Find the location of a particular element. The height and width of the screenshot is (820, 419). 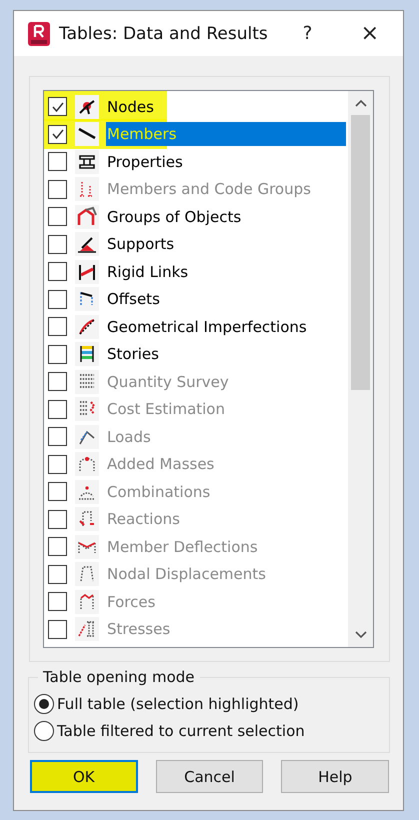

dialog-button: Cancel is located at coordinates (210, 776).